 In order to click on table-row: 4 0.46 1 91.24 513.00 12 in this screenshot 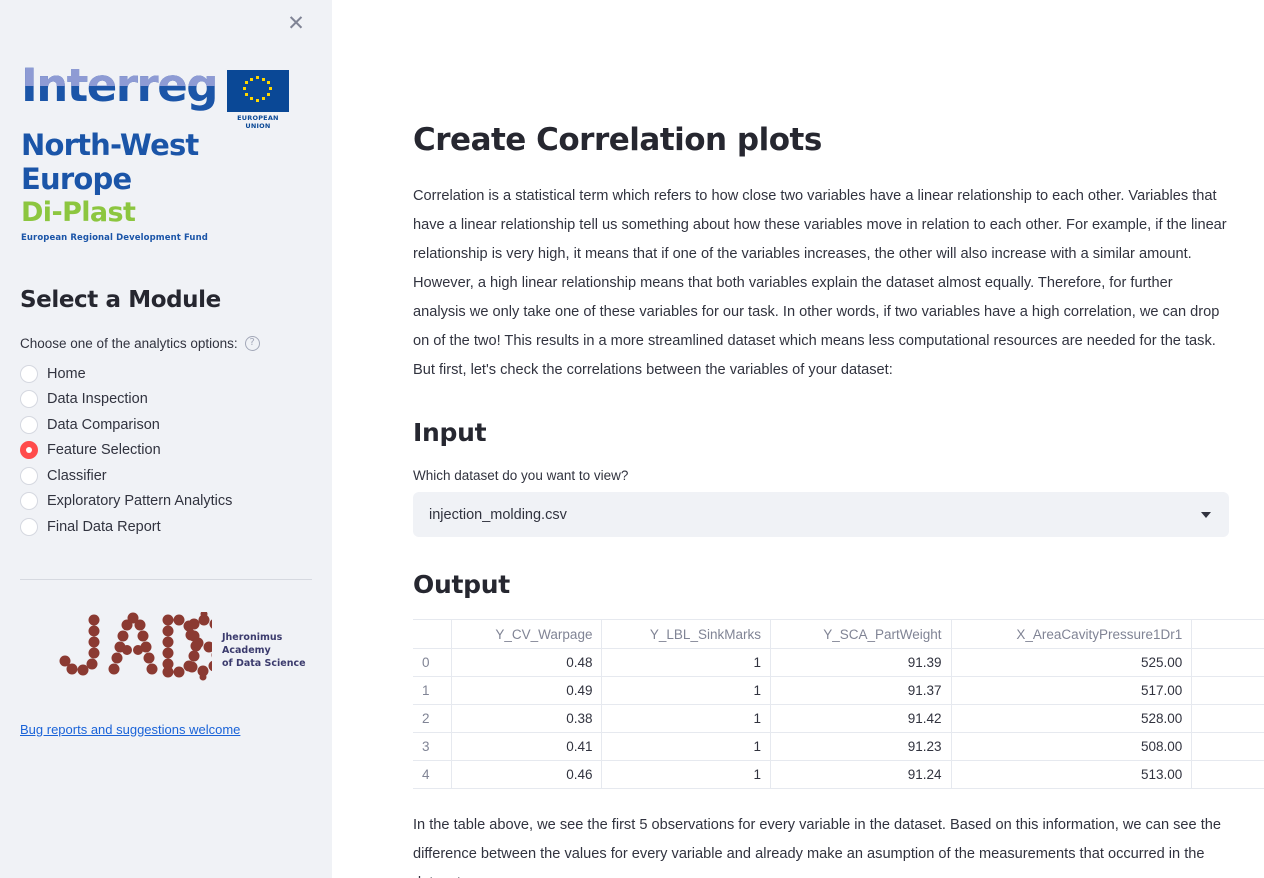, I will do `click(838, 774)`.